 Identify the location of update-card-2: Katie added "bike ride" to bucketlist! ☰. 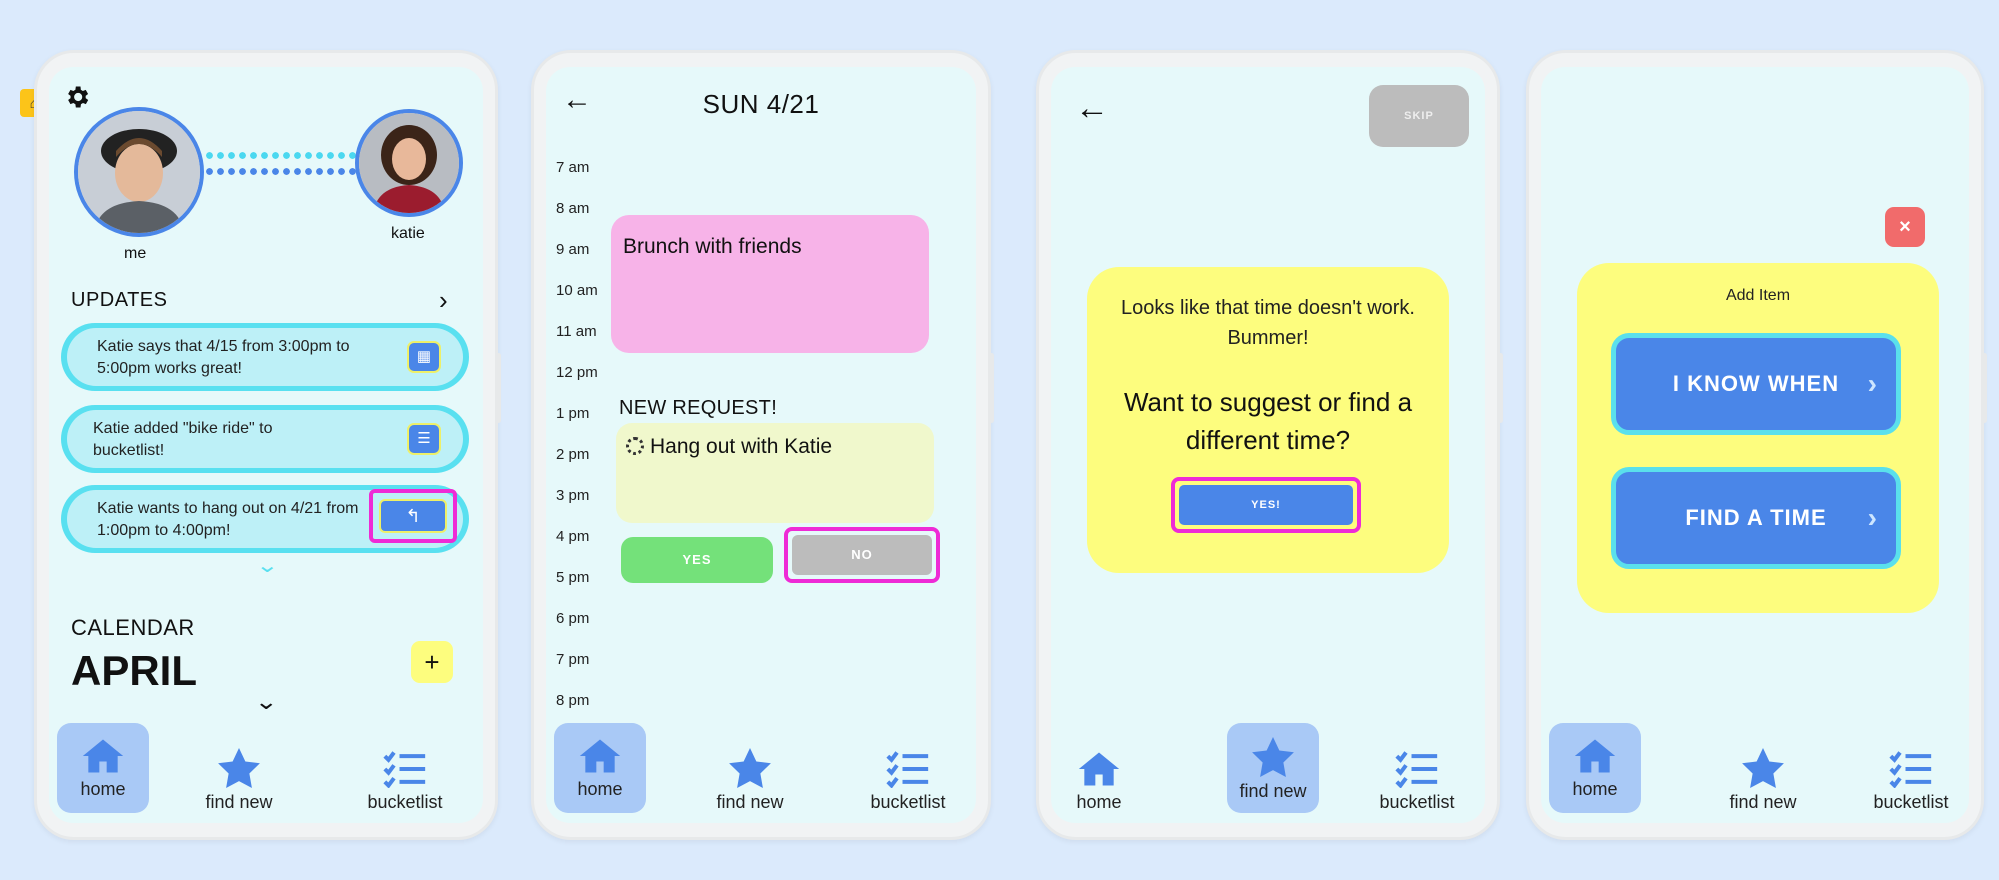
(265, 439).